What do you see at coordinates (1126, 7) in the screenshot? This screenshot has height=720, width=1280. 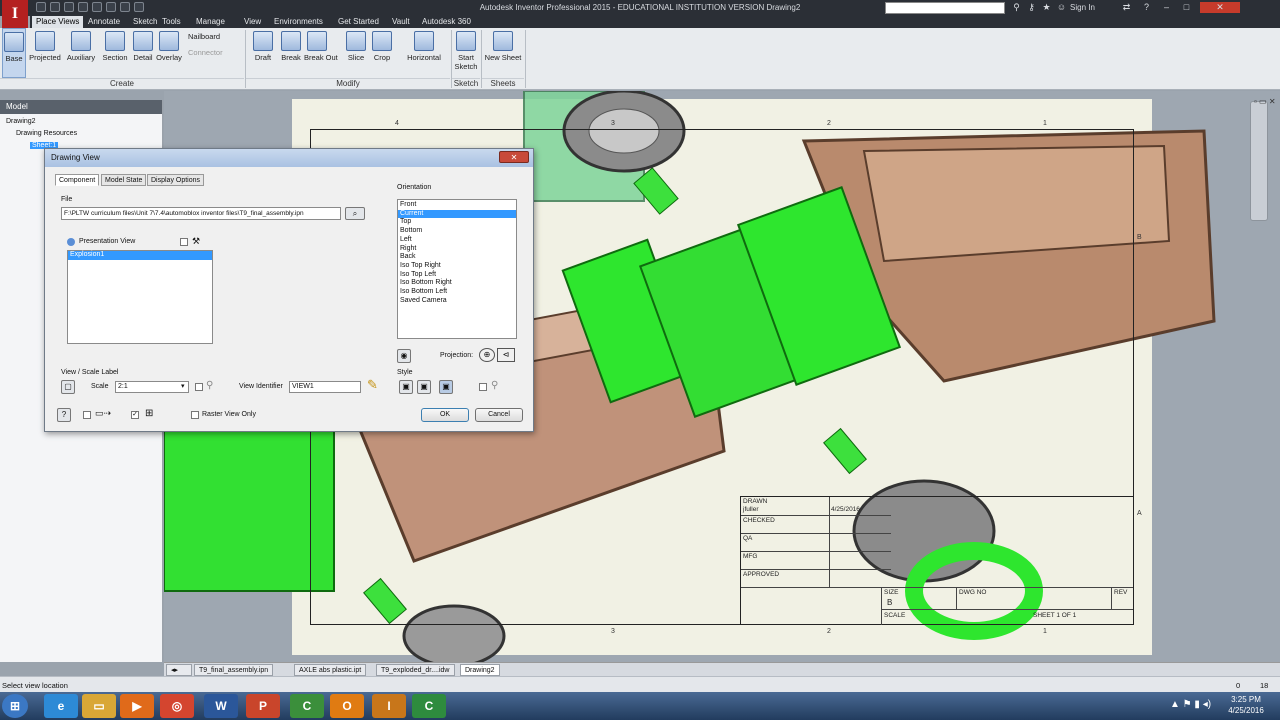 I see `exchange-icon: ⇄` at bounding box center [1126, 7].